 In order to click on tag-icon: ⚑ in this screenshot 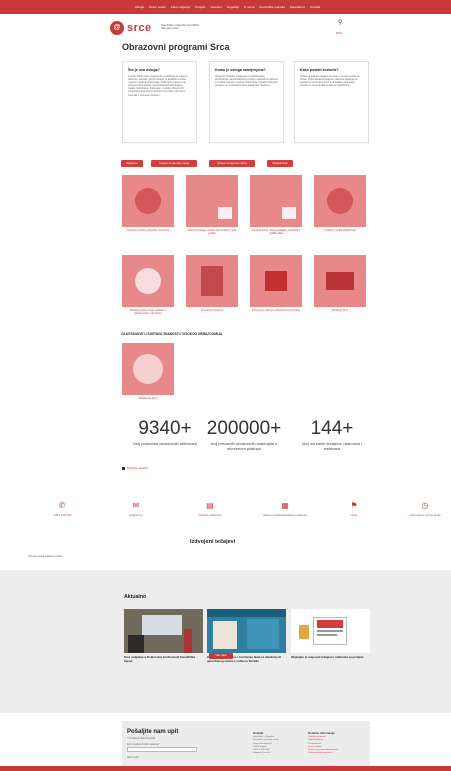, I will do `click(354, 505)`.